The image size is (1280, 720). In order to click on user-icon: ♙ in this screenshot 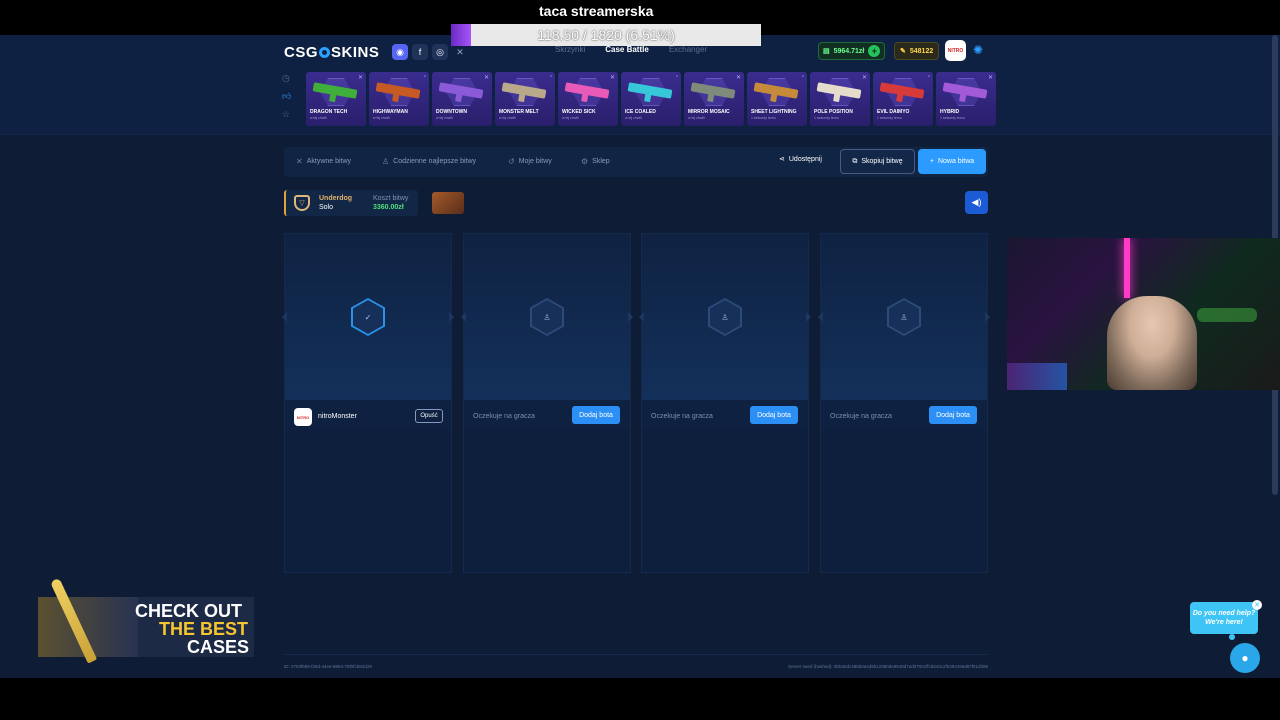, I will do `click(904, 317)`.